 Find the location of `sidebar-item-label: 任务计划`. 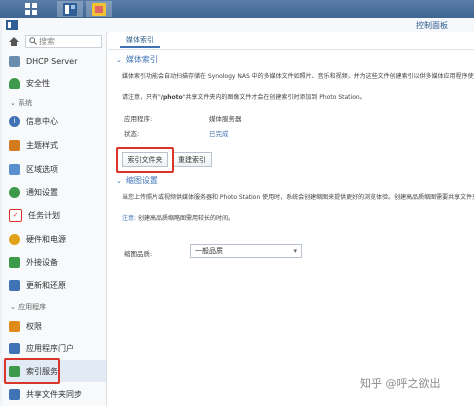

sidebar-item-label: 任务计划 is located at coordinates (44, 215).